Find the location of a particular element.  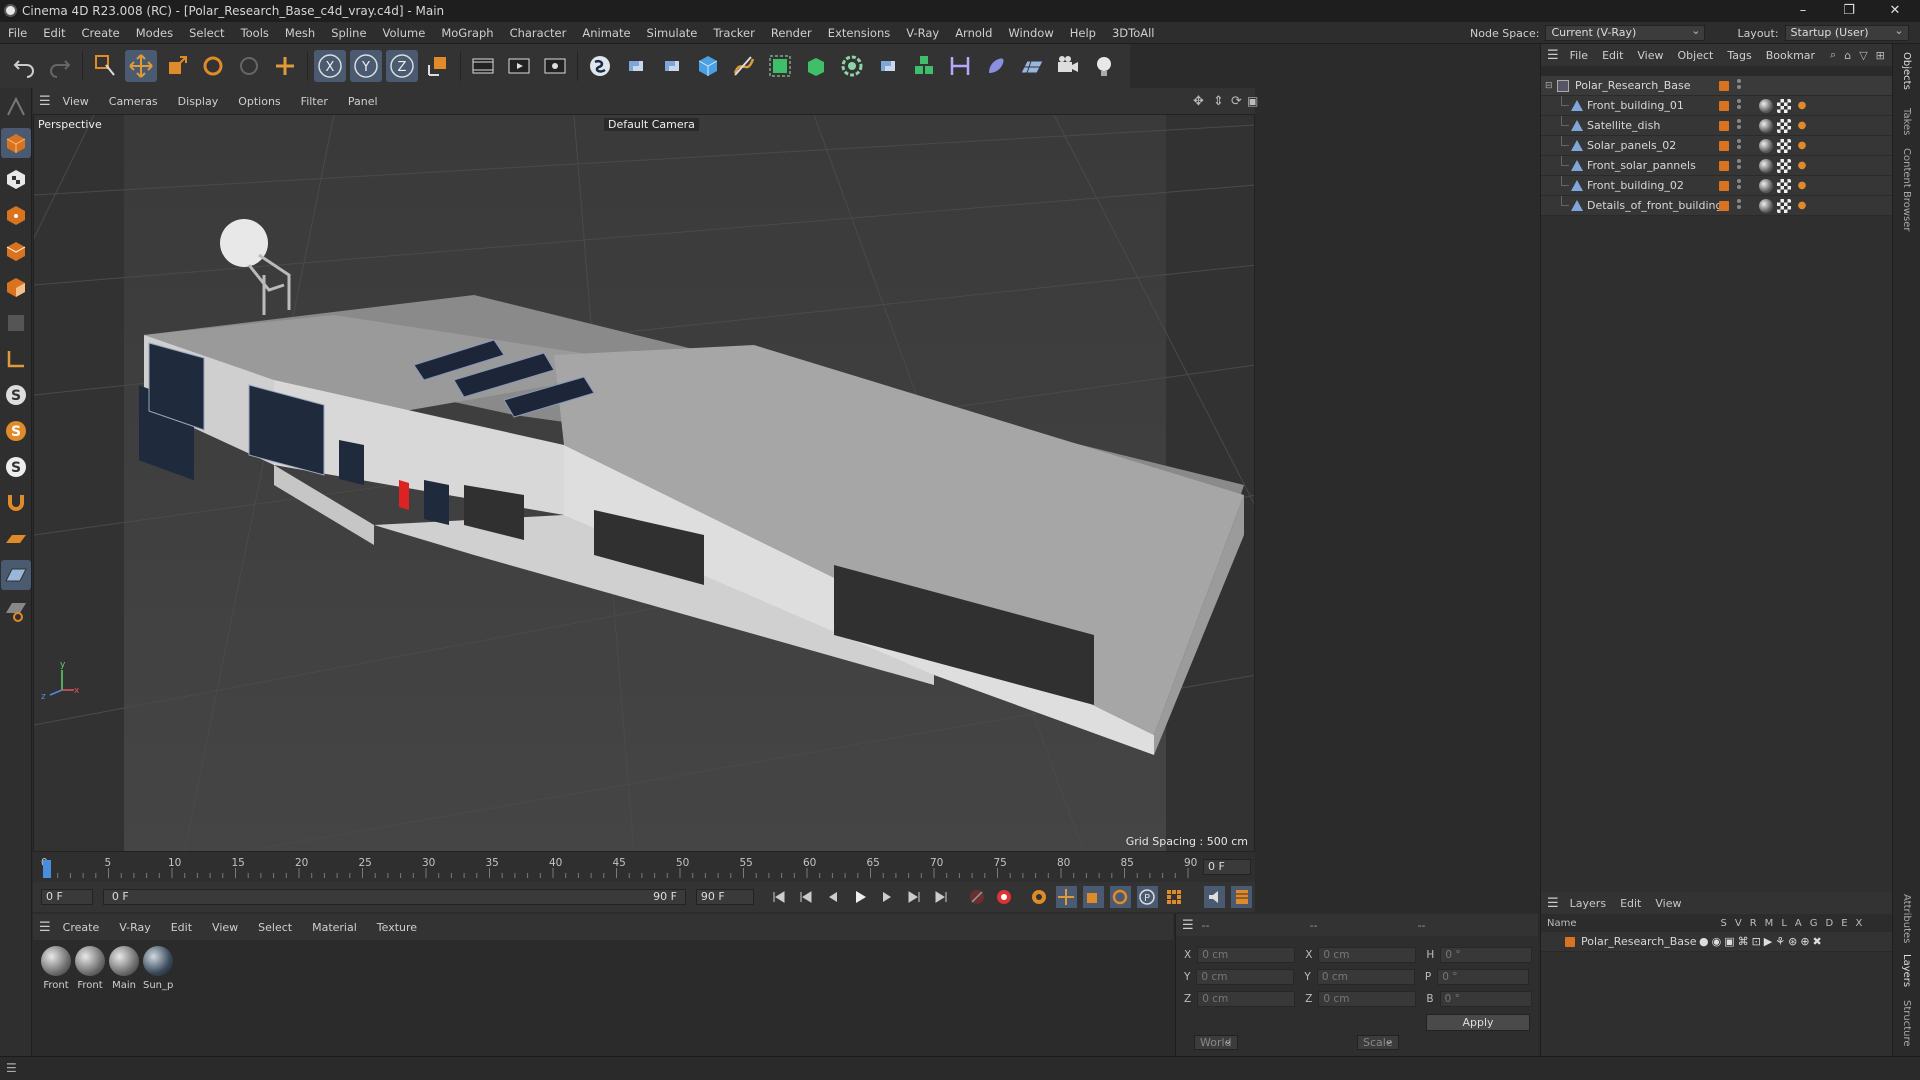

polygons-mode-icon is located at coordinates (16, 287).